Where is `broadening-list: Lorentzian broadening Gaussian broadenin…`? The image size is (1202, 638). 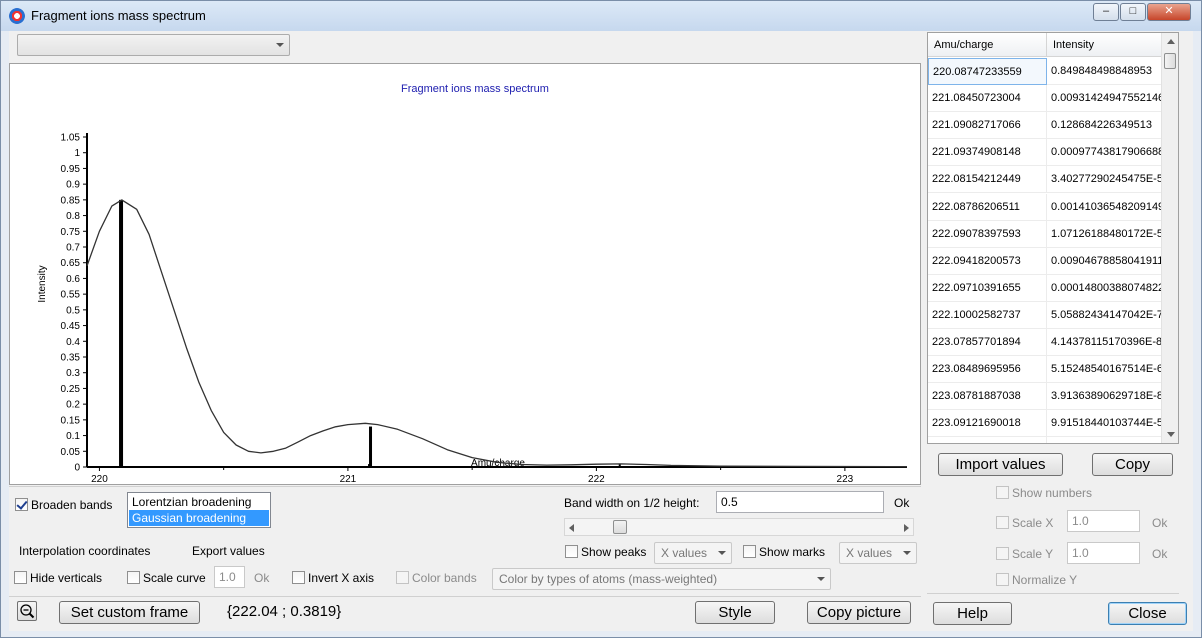
broadening-list: Lorentzian broadening Gaussian broadenin… is located at coordinates (199, 510).